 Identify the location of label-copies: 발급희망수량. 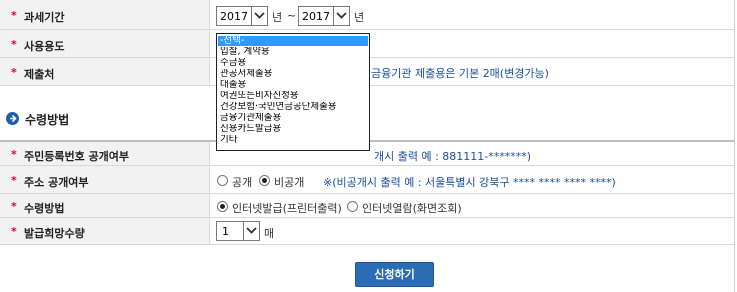
(54, 233).